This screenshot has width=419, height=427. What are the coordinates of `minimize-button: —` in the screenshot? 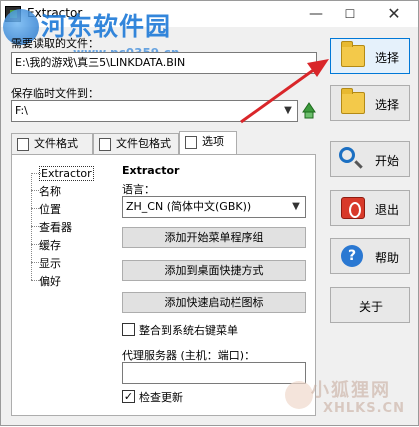 It's located at (316, 14).